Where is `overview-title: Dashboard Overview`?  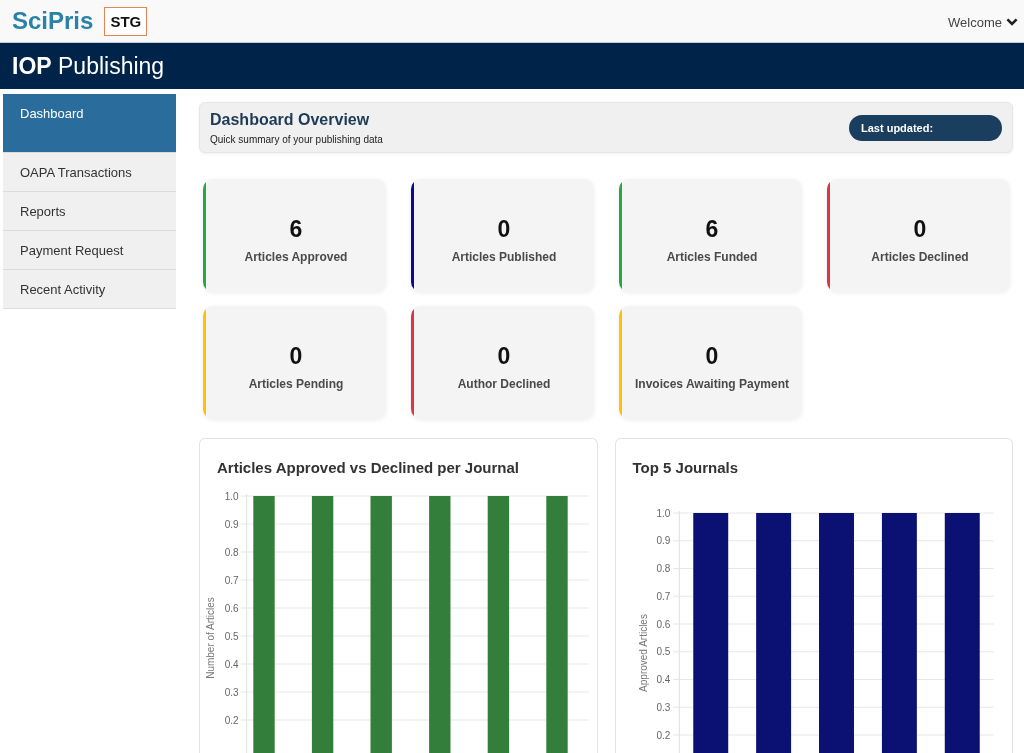
overview-title: Dashboard Overview is located at coordinates (290, 119).